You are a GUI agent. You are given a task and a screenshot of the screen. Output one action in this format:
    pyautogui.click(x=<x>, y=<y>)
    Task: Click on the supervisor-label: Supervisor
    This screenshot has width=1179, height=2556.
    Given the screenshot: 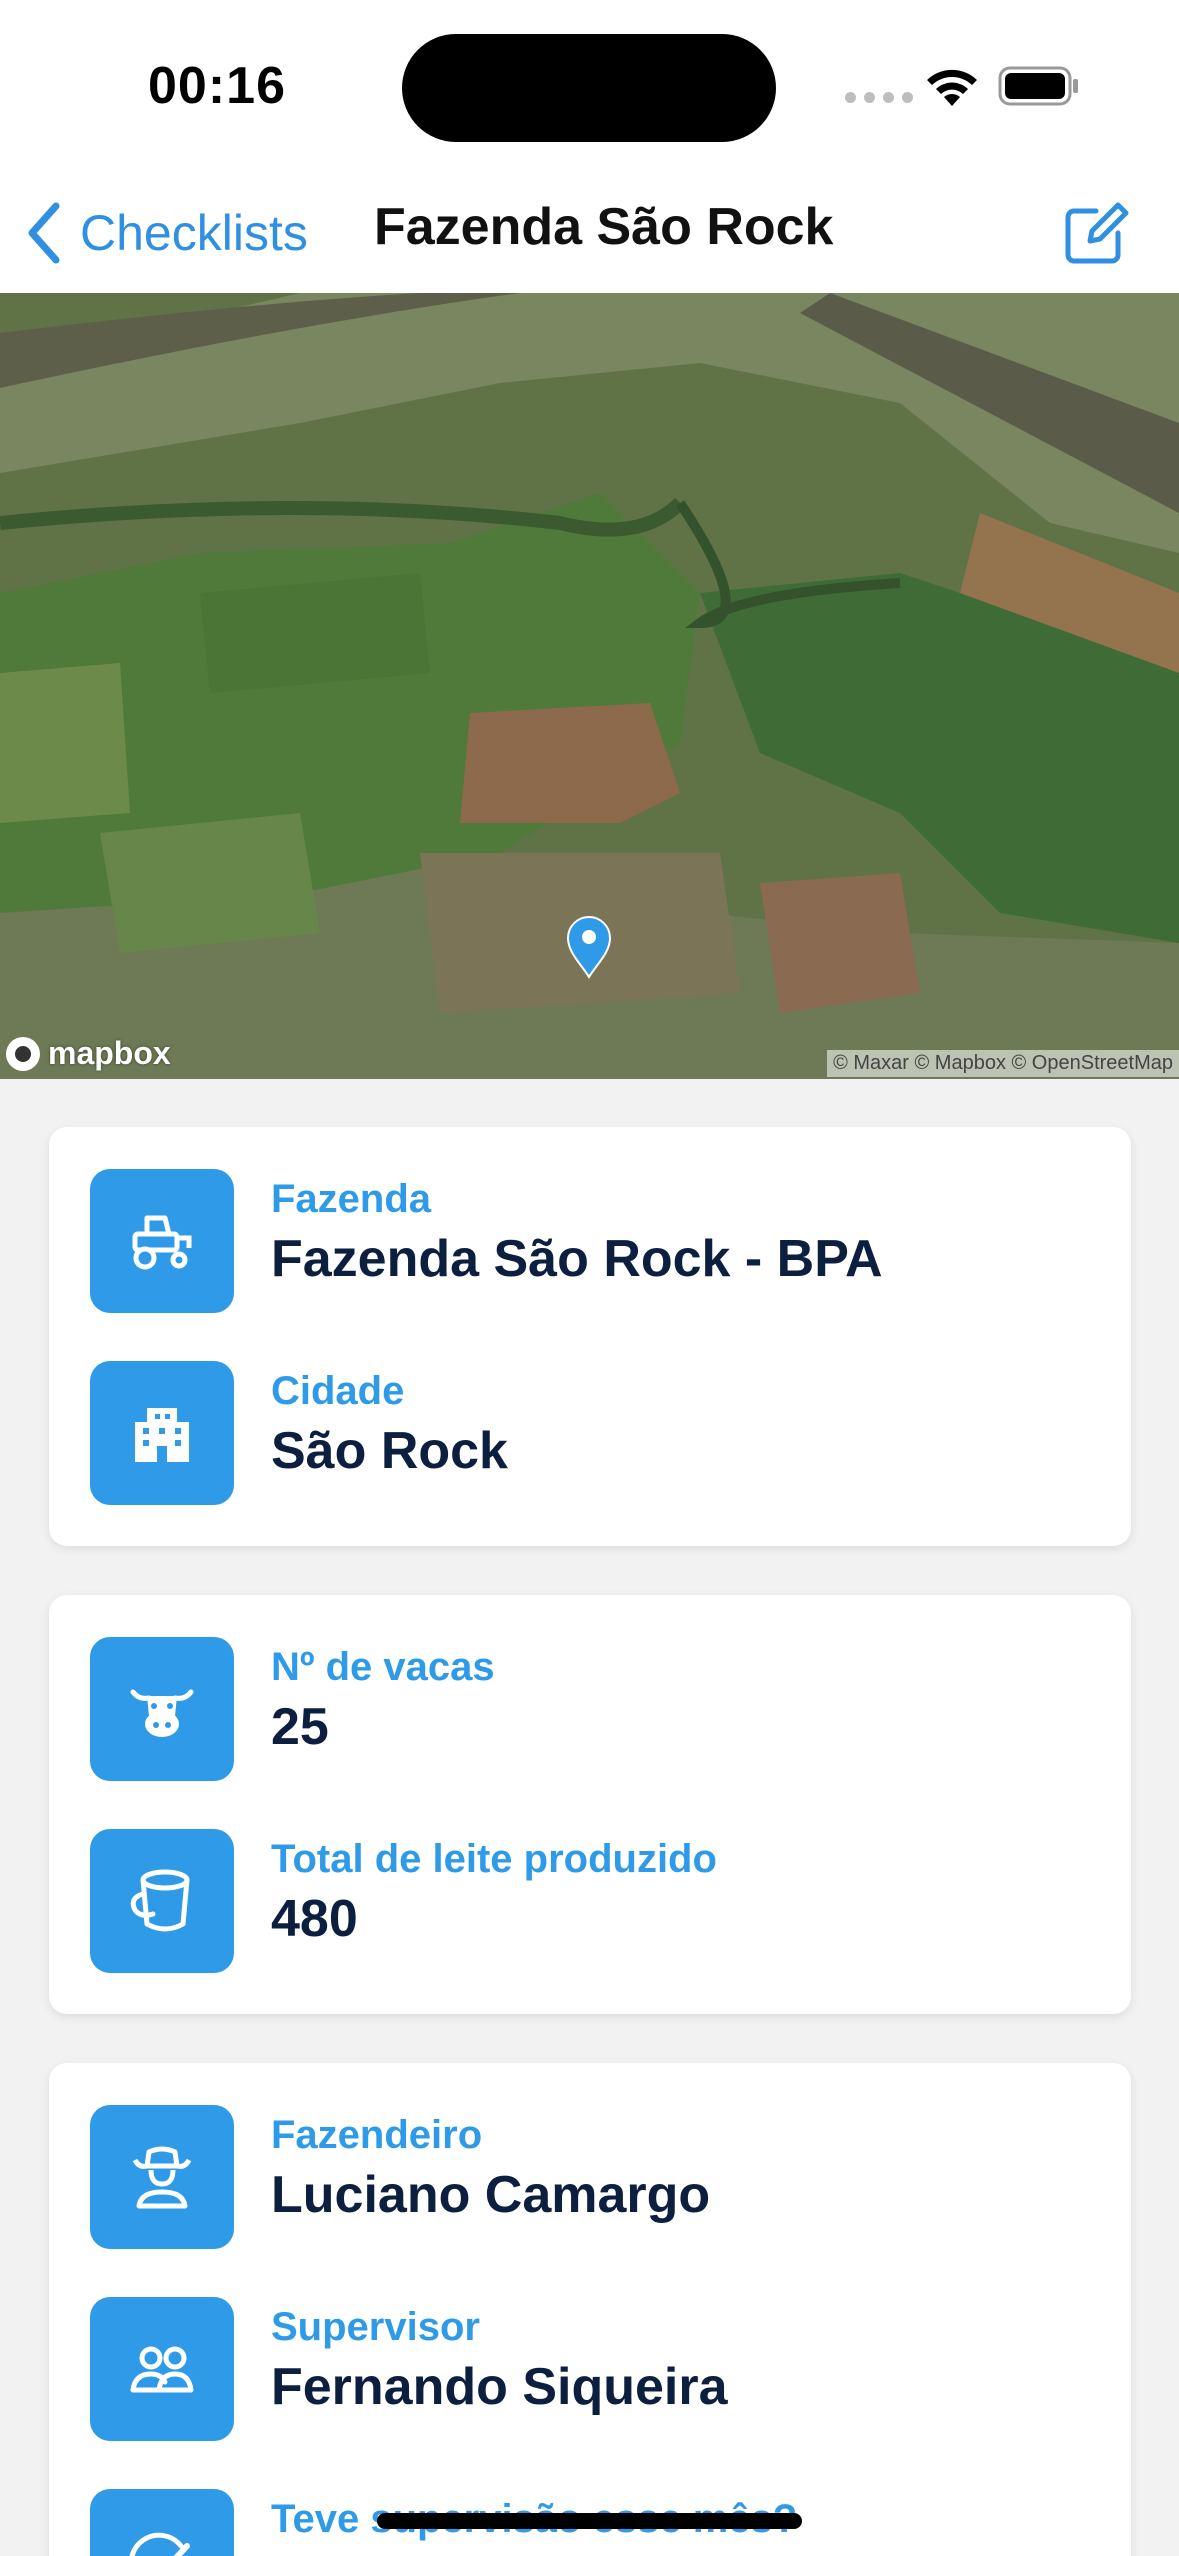 What is the action you would take?
    pyautogui.click(x=375, y=2327)
    